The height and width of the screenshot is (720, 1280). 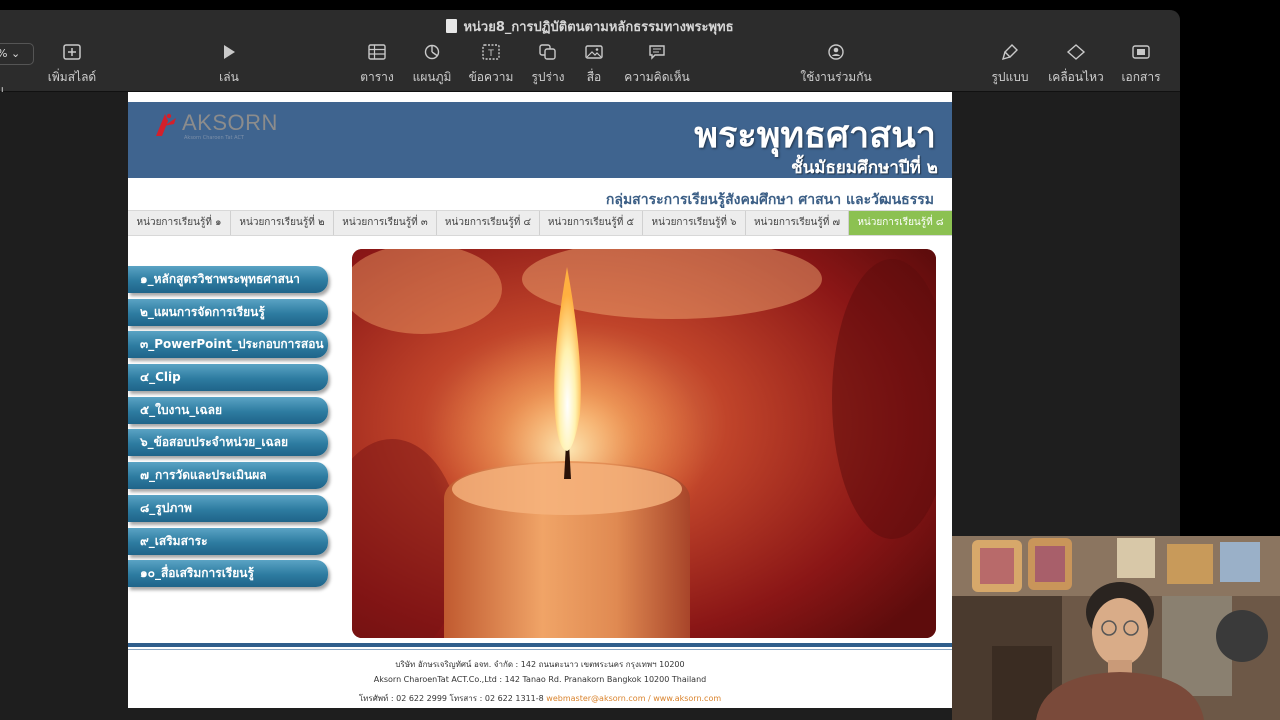 I want to click on comment-button: ความคิดเห็น, so click(x=657, y=65).